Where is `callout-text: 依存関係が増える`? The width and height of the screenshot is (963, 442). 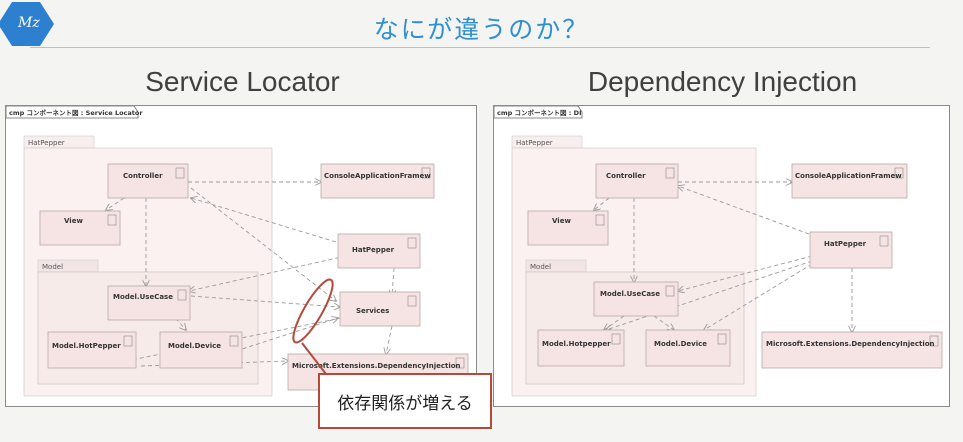 callout-text: 依存関係が増える is located at coordinates (405, 403).